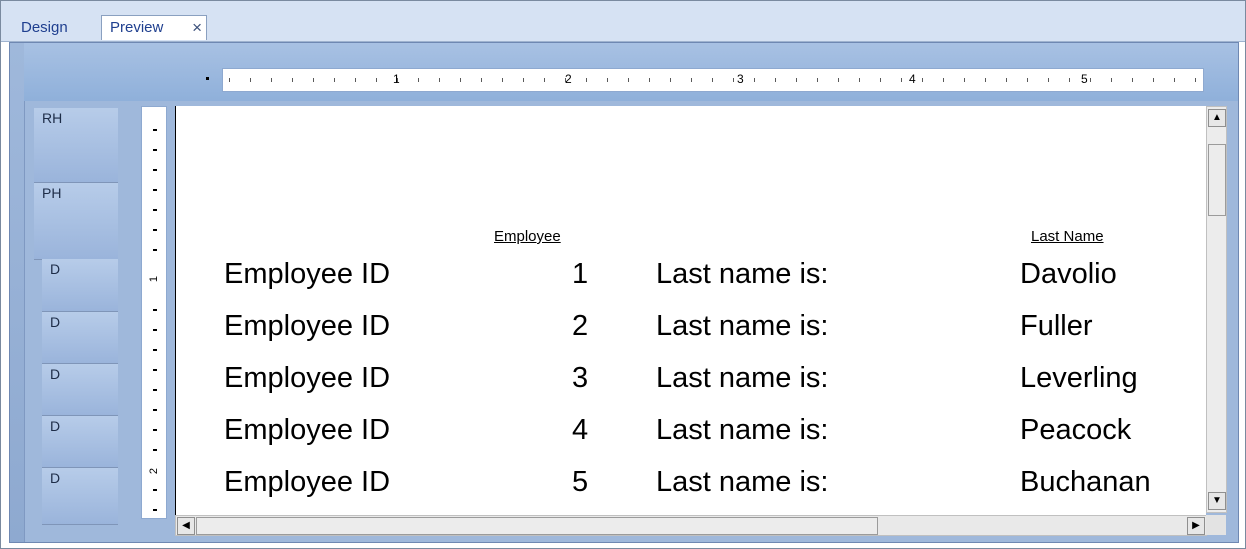  Describe the element at coordinates (1076, 430) in the screenshot. I see `last-name-value: Peacock` at that location.